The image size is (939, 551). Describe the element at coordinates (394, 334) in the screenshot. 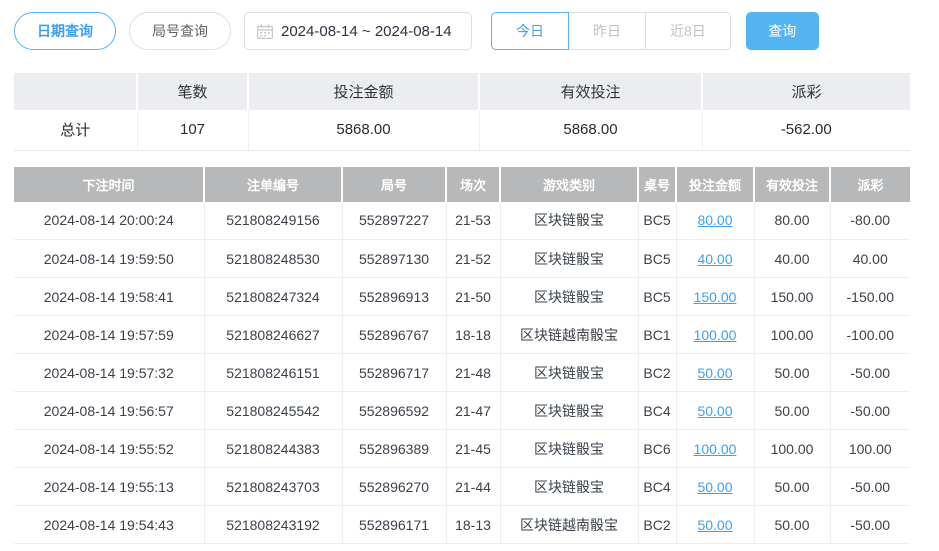

I see `round-number: 552896767` at that location.